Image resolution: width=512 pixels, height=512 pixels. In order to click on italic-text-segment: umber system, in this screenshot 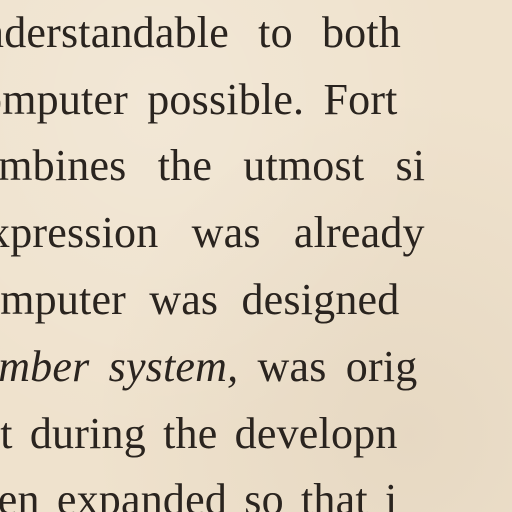, I will do `click(119, 366)`.